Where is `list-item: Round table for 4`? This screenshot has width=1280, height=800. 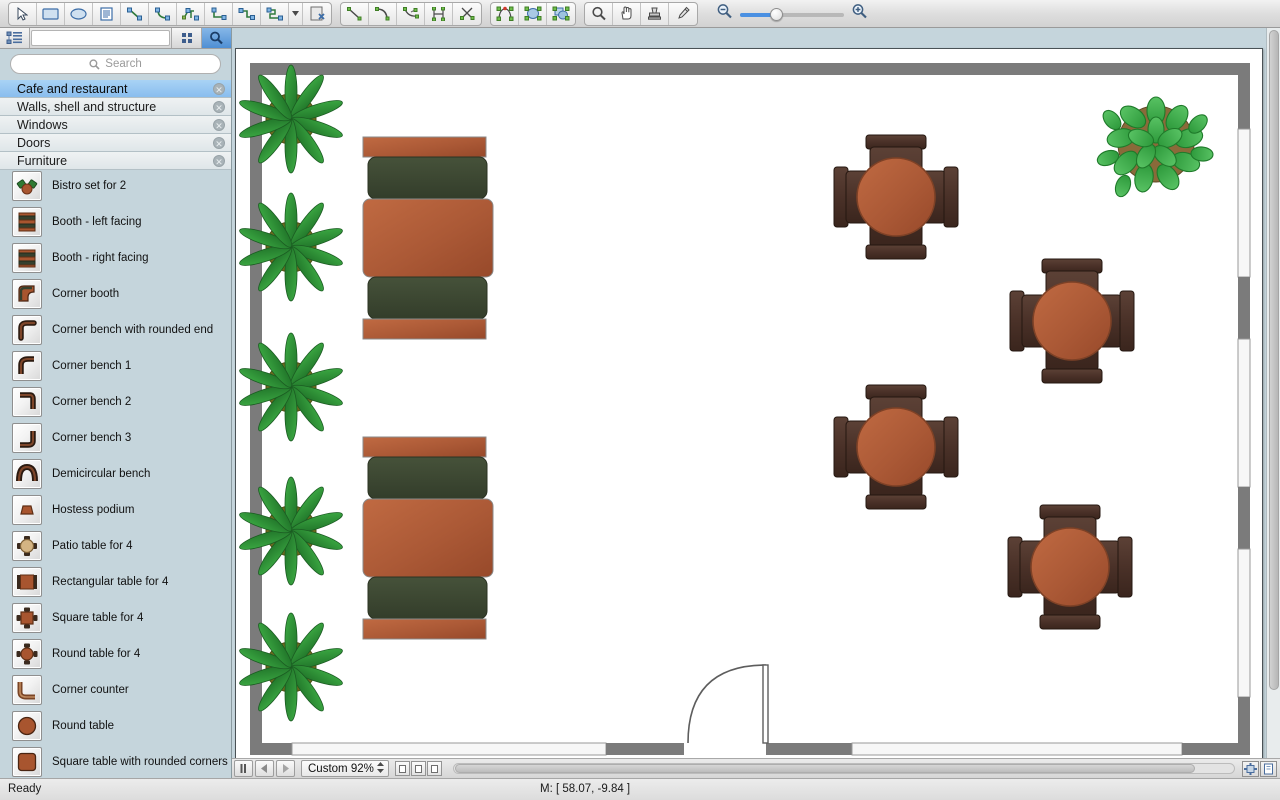 list-item: Round table for 4 is located at coordinates (116, 654).